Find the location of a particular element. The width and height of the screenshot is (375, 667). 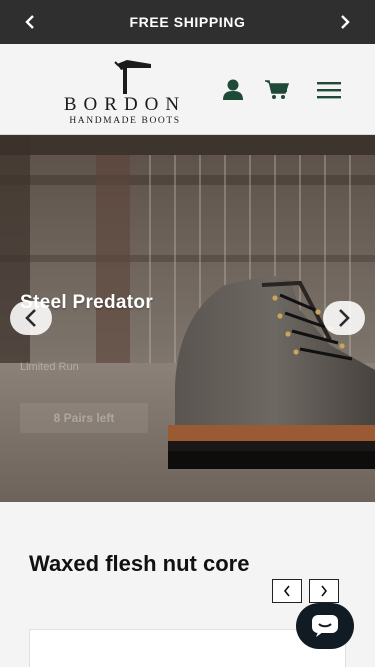

brand-tagline: HANDMADE BOOTS is located at coordinates (125, 121).